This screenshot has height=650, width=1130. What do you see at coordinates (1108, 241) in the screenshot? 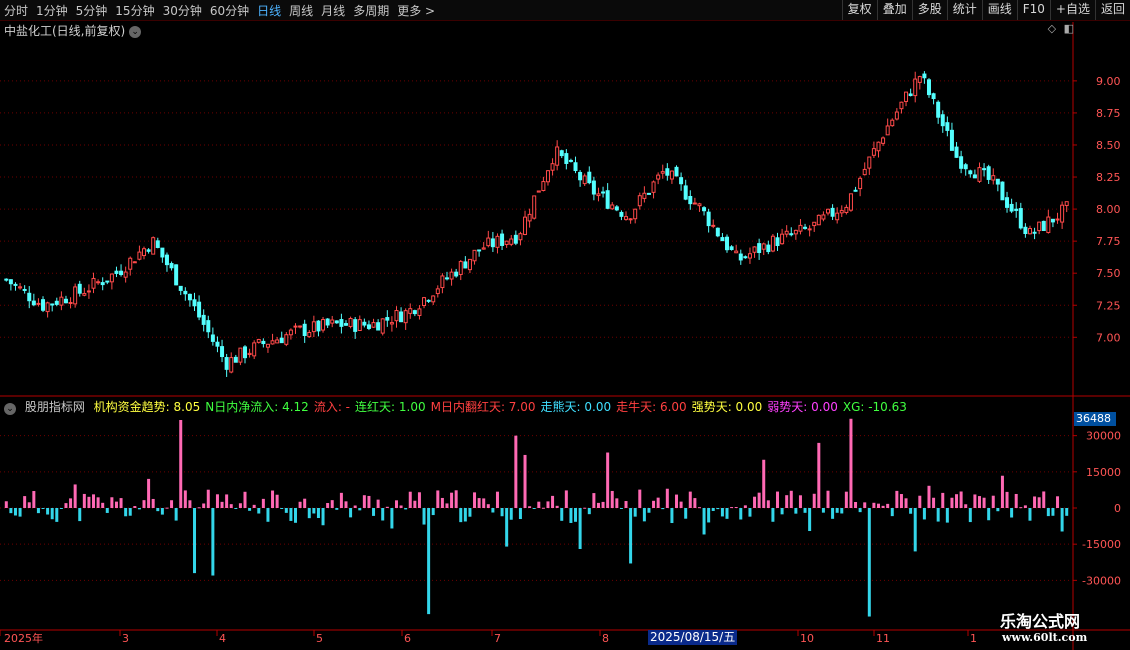
I see `price-tick-label: 7.75` at bounding box center [1108, 241].